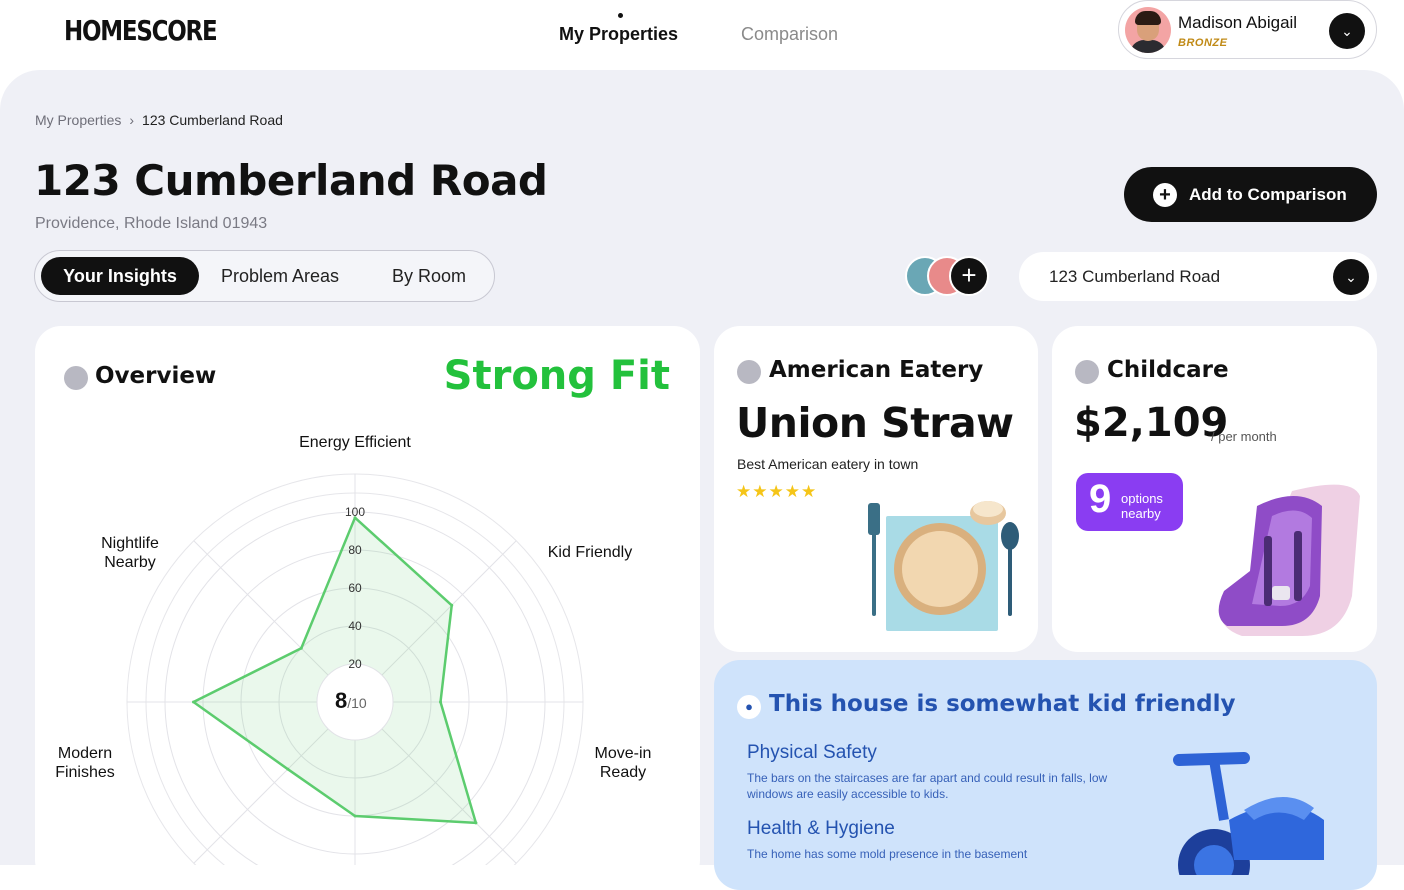 The width and height of the screenshot is (1404, 890). What do you see at coordinates (1002, 704) in the screenshot?
I see `kid-friendly-title: This house is somewhat kid friendly` at bounding box center [1002, 704].